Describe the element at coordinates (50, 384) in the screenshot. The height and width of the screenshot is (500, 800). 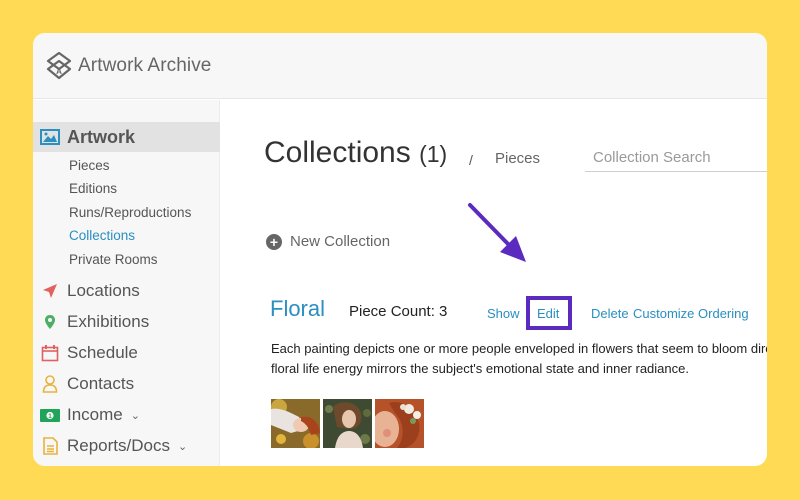
I see `user-icon` at that location.